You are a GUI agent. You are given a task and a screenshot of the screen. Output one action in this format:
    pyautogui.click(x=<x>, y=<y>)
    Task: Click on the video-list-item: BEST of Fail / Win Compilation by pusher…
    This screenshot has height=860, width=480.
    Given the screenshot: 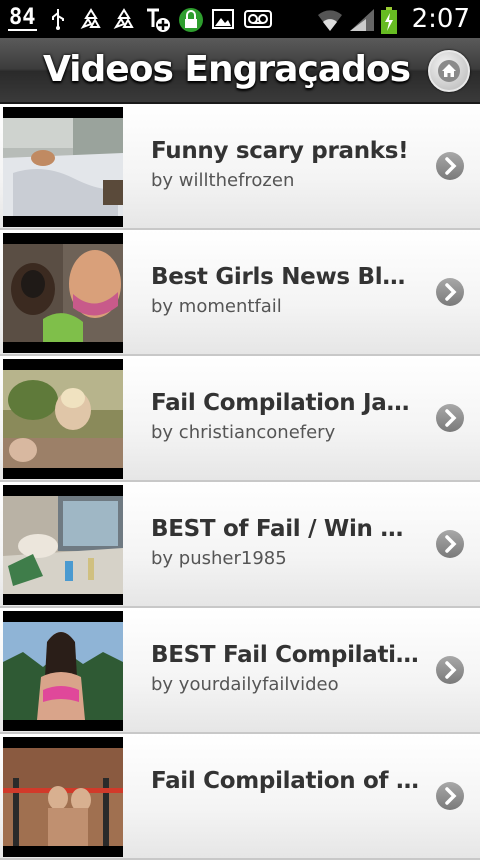 What is the action you would take?
    pyautogui.click(x=240, y=545)
    